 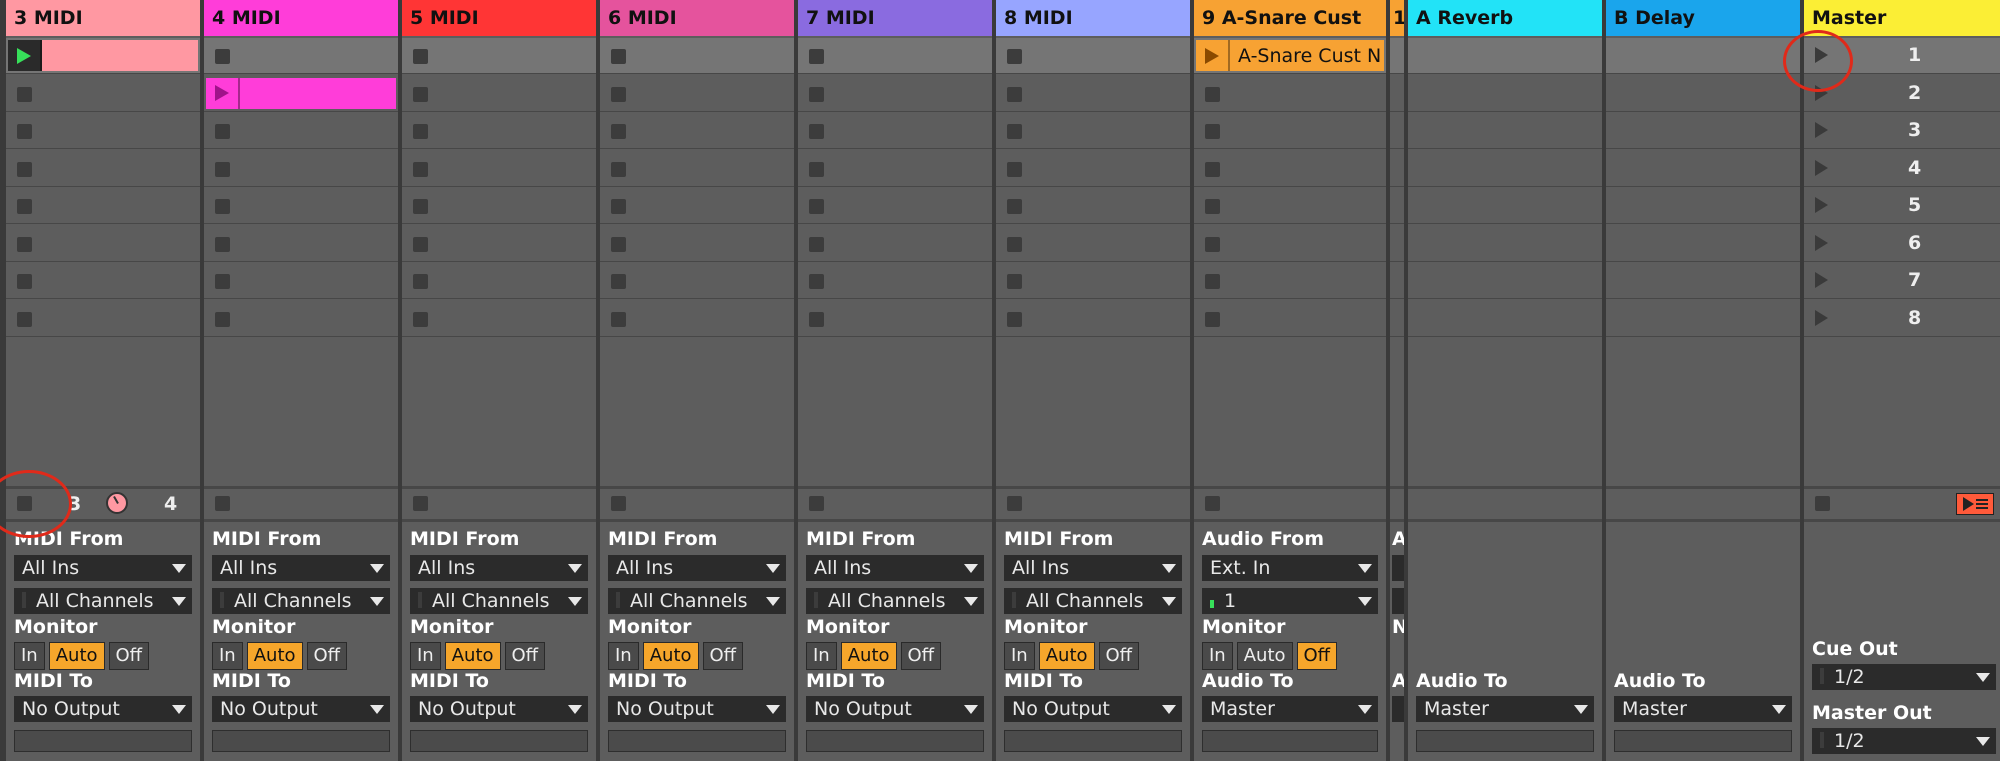 I want to click on clip, so click(x=301, y=93).